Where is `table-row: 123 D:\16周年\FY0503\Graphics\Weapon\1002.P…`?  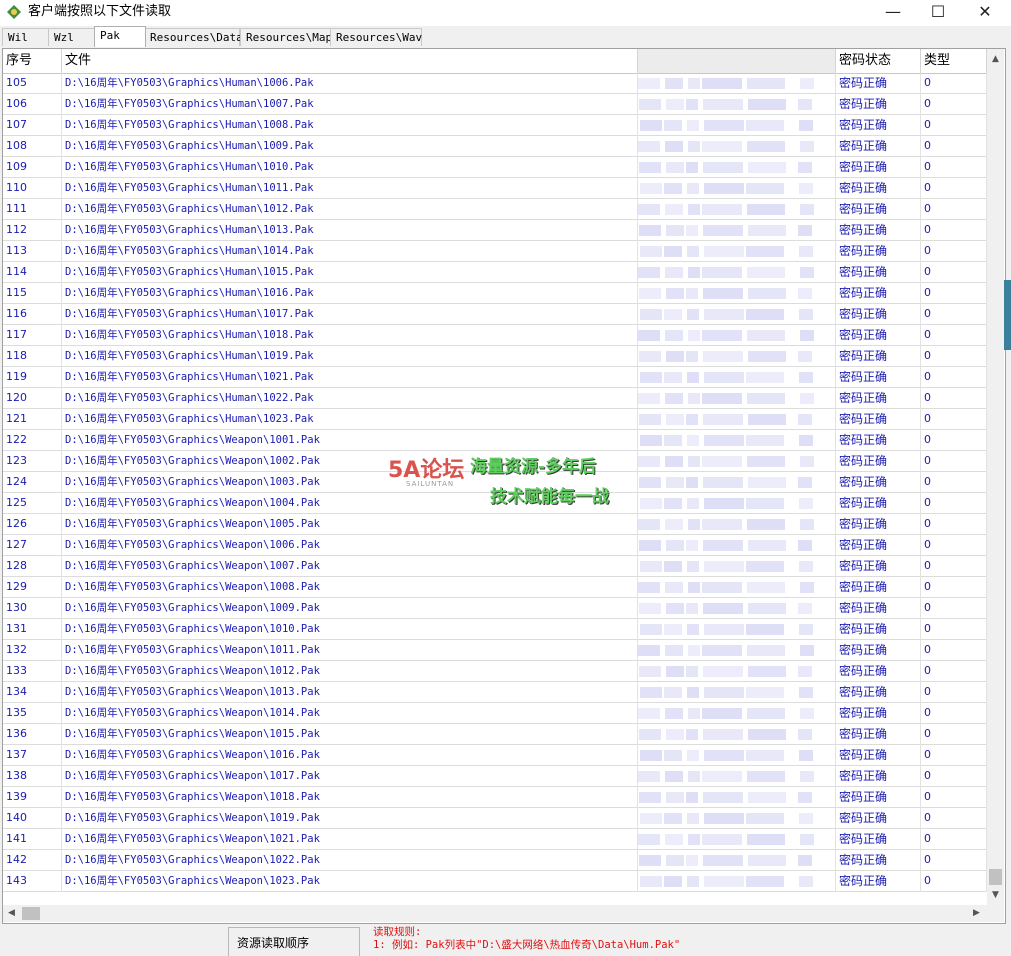
table-row: 123 D:\16周年\FY0503\Graphics\Weapon\1002.P… is located at coordinates (495, 461).